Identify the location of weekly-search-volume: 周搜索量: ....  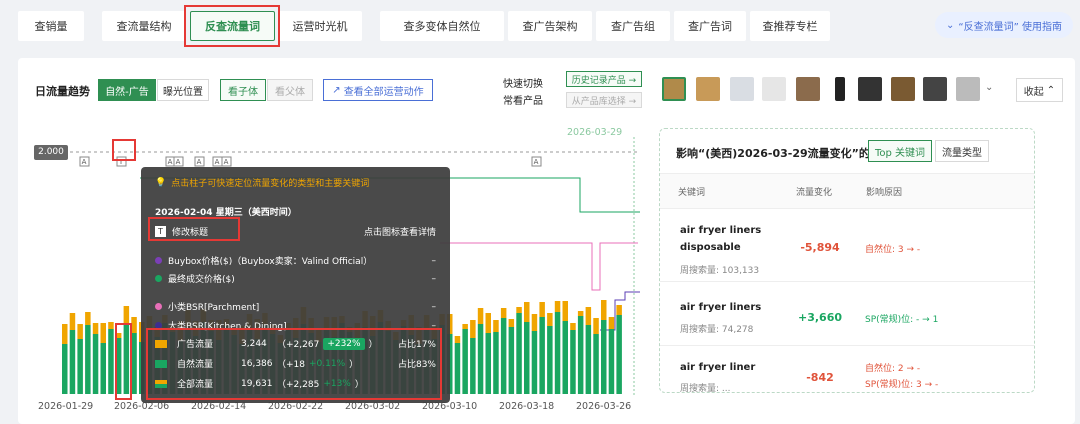
(705, 388).